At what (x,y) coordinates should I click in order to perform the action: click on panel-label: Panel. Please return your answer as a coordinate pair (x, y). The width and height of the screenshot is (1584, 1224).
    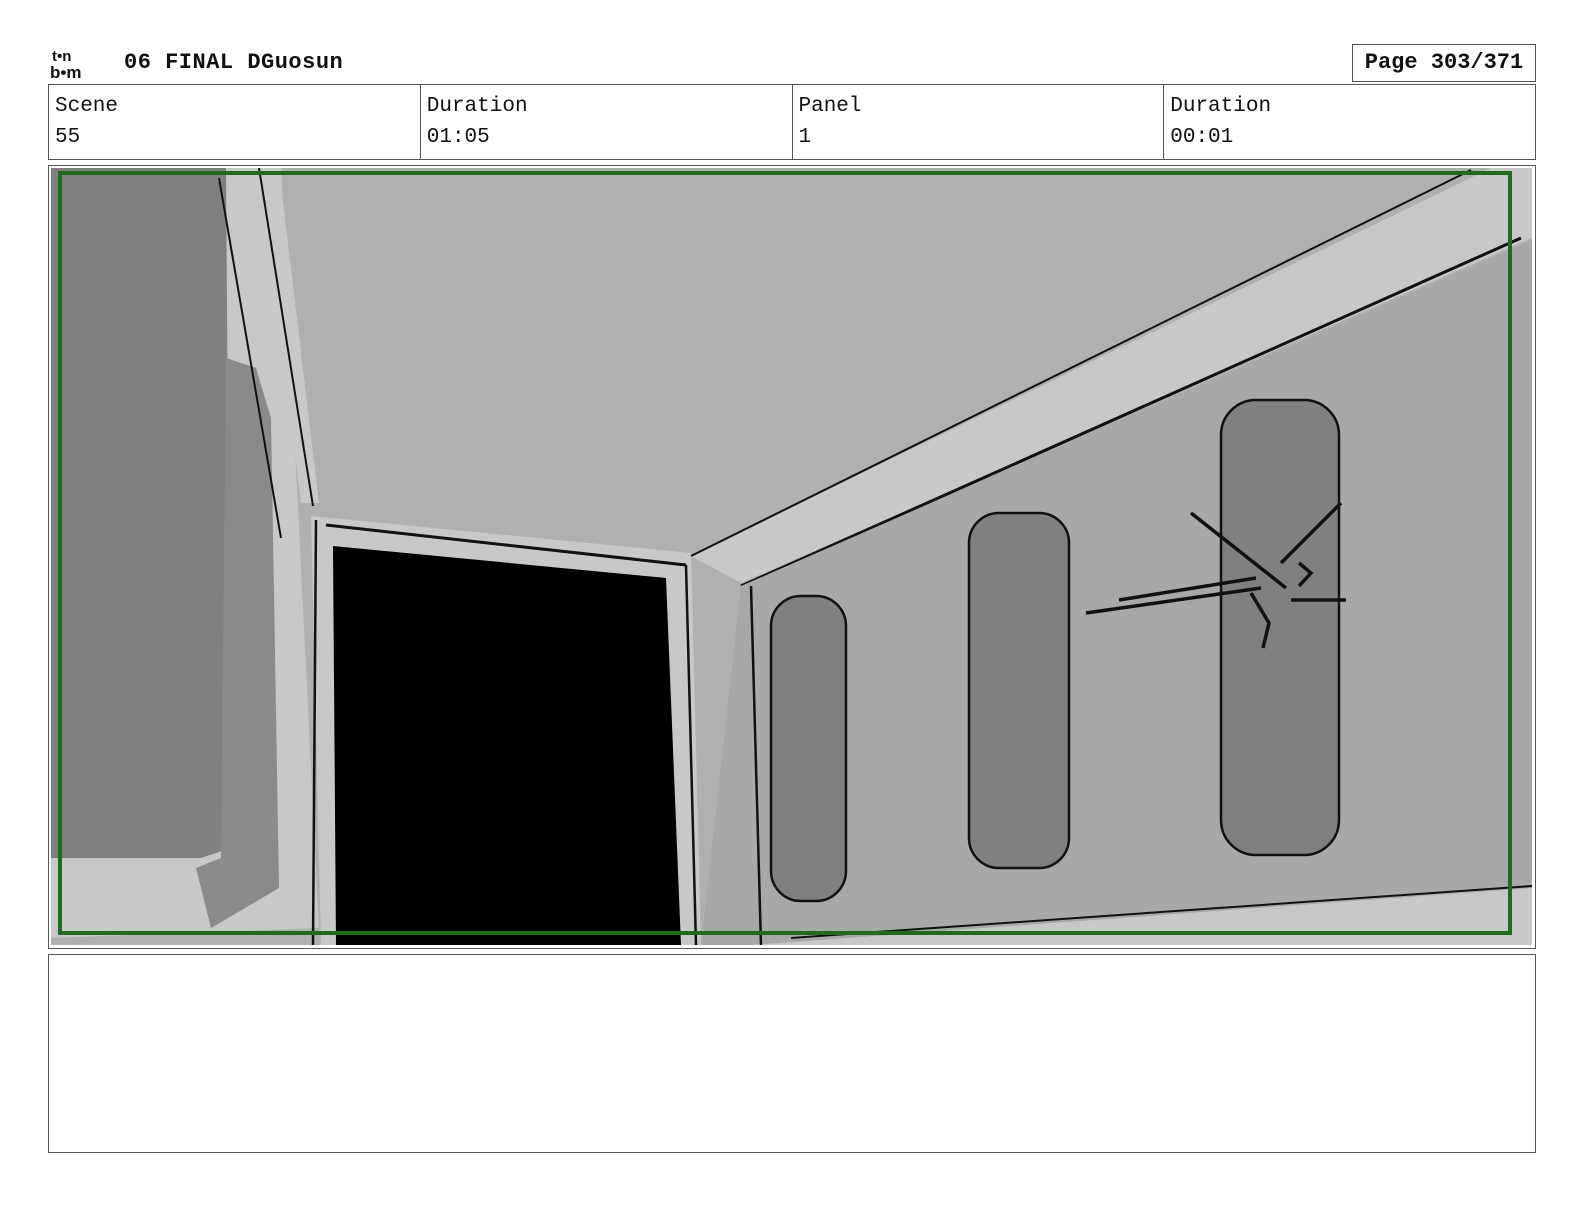
    Looking at the image, I should click on (830, 106).